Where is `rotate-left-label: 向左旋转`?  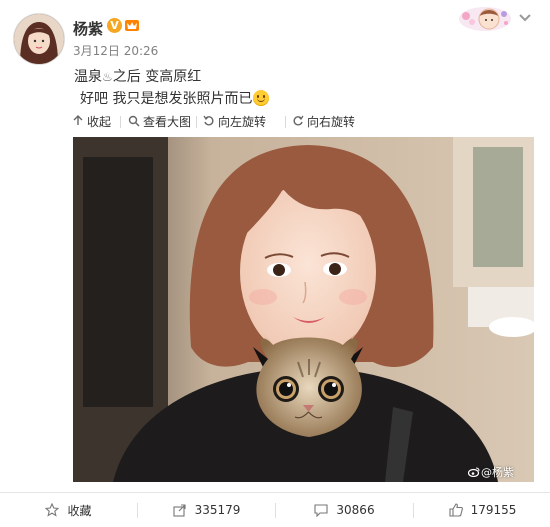 rotate-left-label: 向左旋转 is located at coordinates (242, 122).